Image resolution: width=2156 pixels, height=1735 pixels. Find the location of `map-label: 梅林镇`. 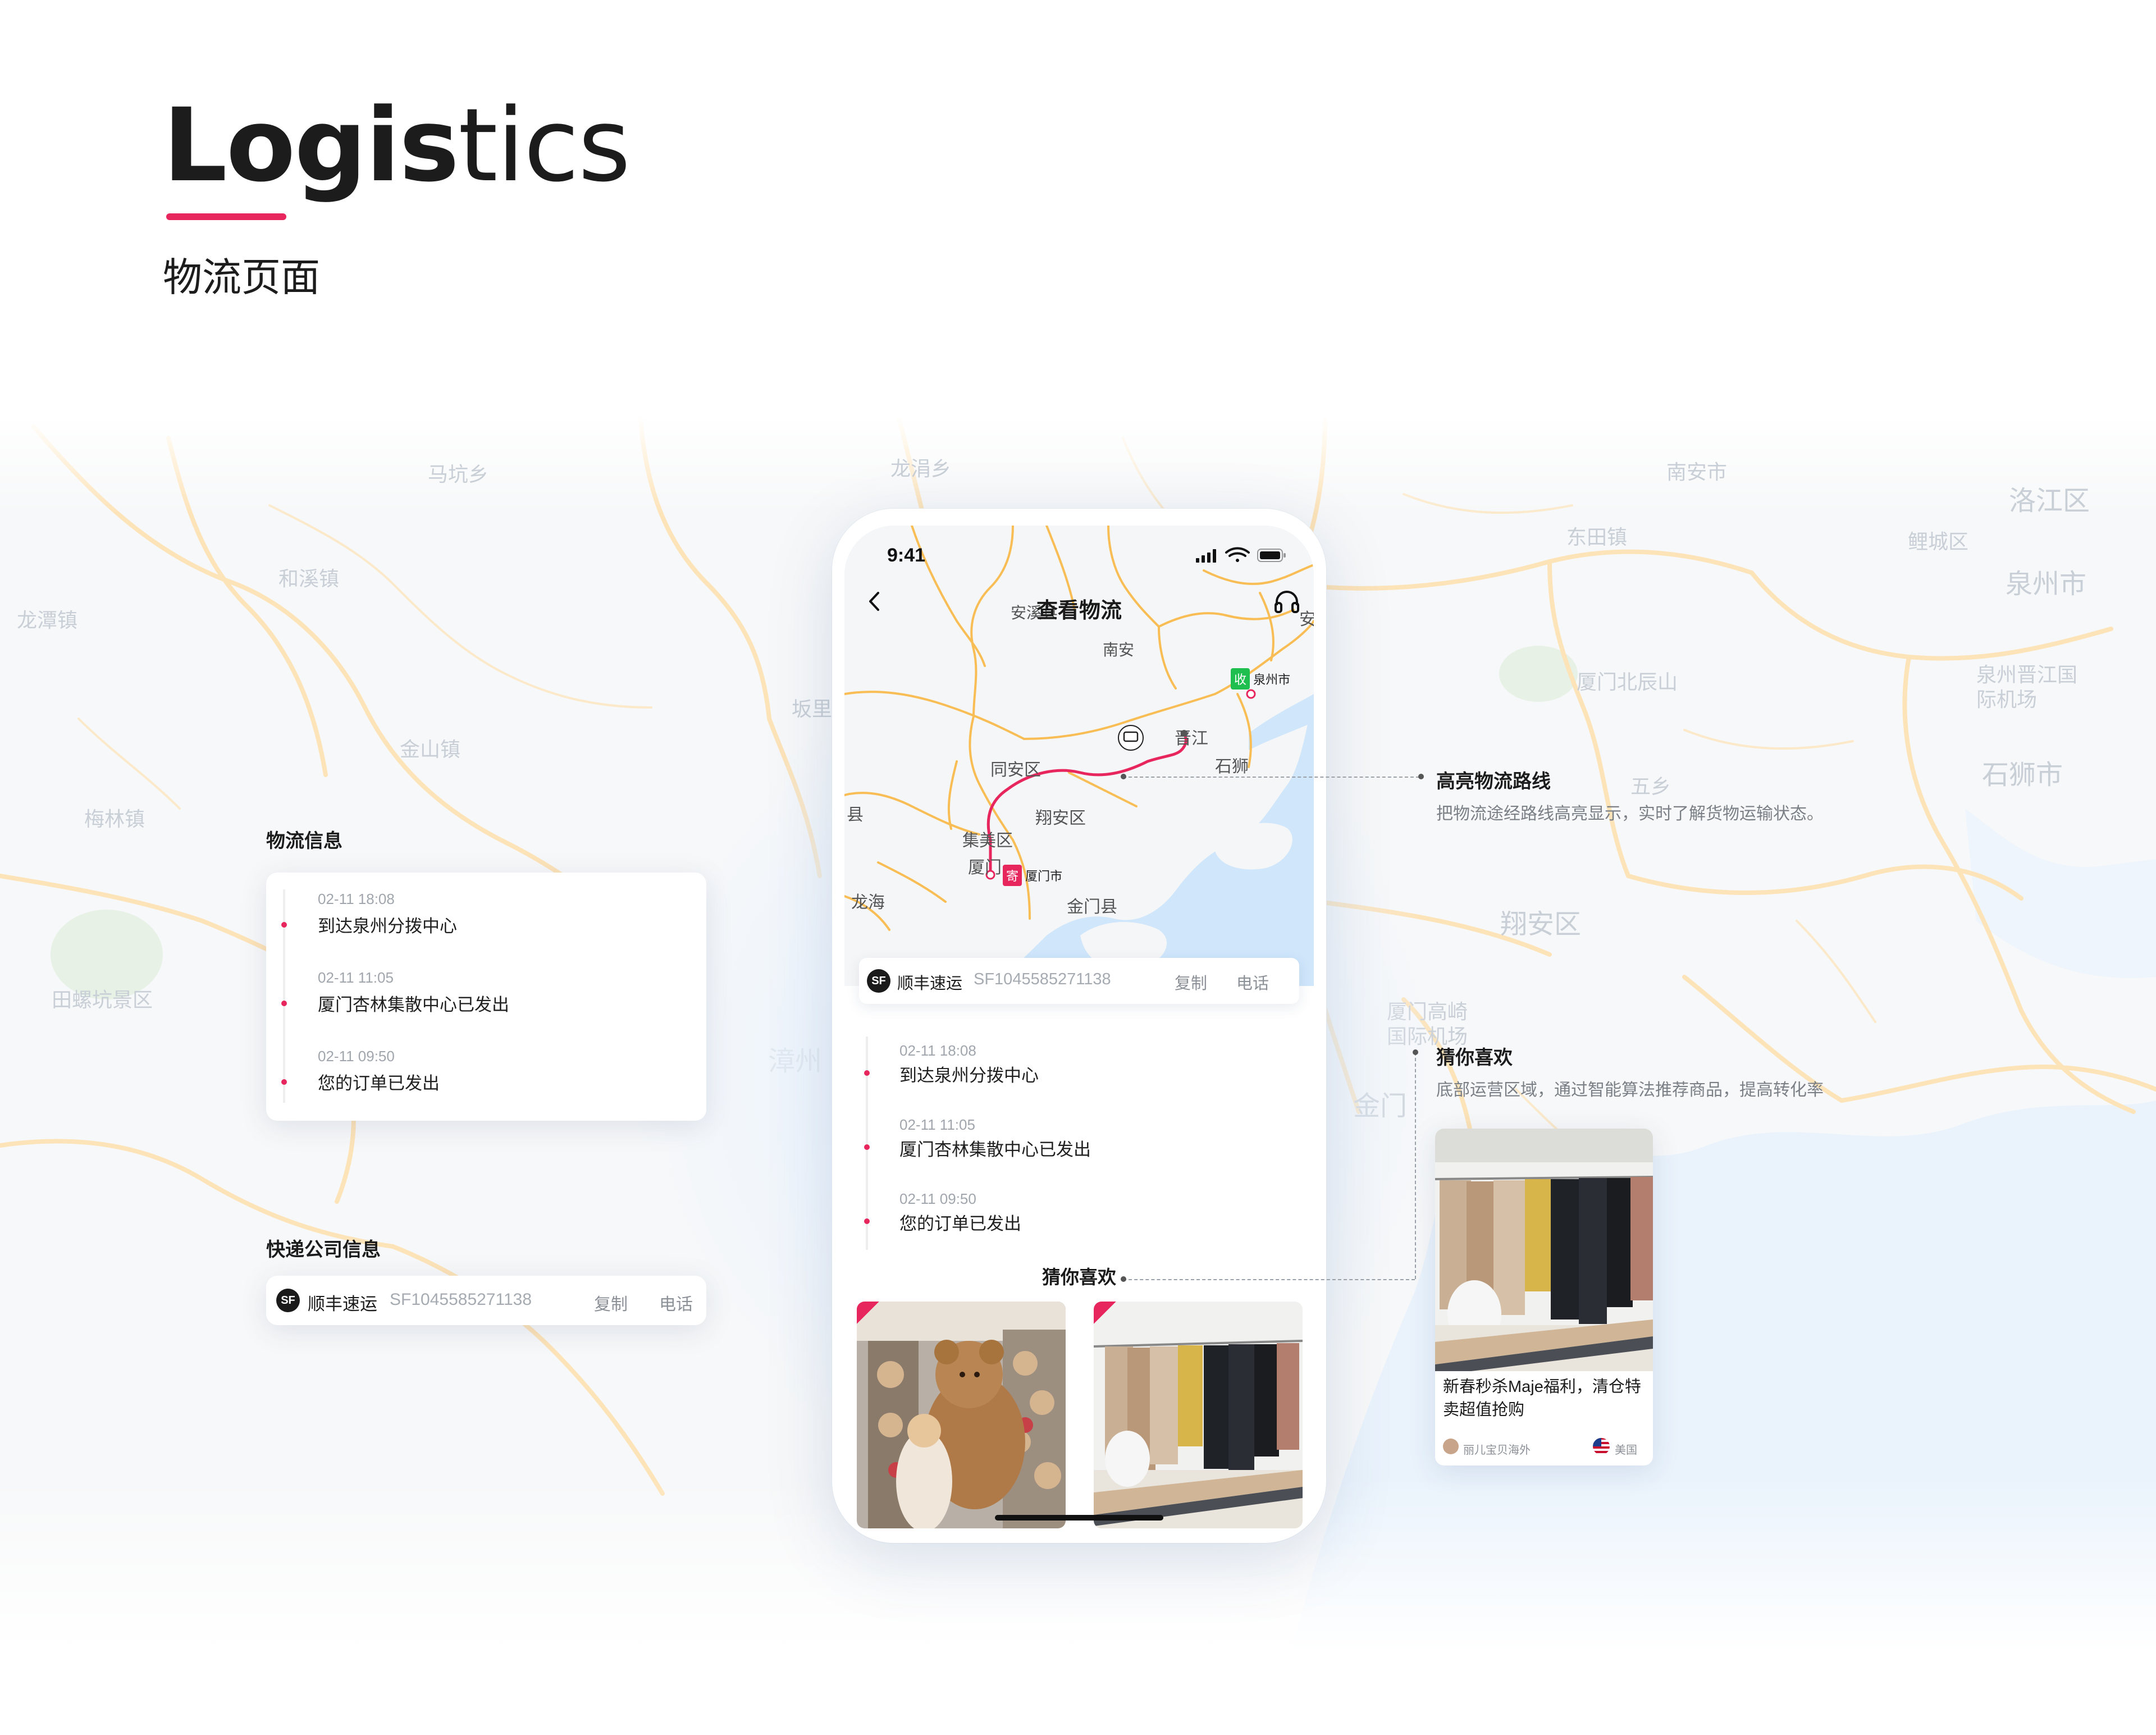

map-label: 梅林镇 is located at coordinates (114, 818).